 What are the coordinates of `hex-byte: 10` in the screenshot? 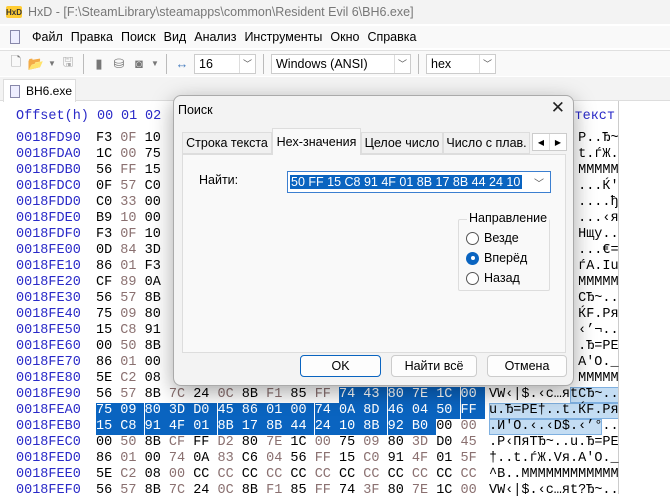 It's located at (157, 139).